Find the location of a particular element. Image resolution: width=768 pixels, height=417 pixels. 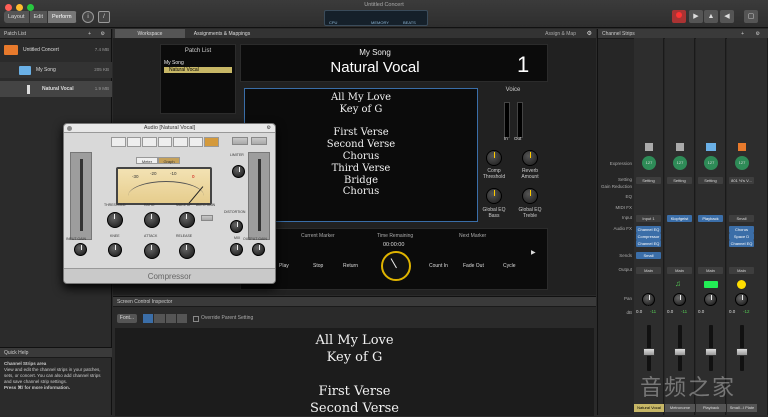

play-button: ▶ is located at coordinates (696, 16).